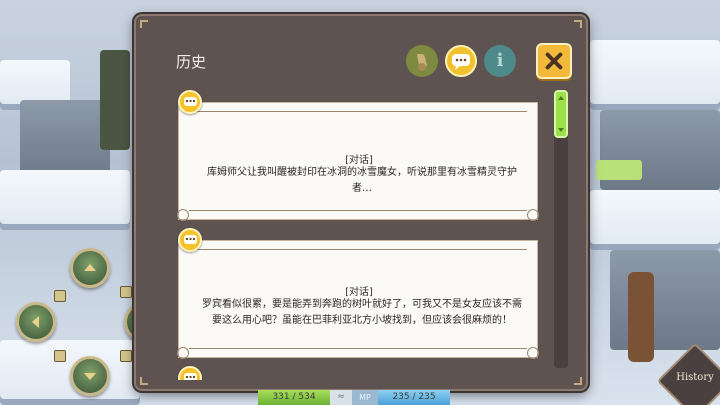 The width and height of the screenshot is (720, 405). Describe the element at coordinates (561, 130) in the screenshot. I see `scroll-down-icon` at that location.